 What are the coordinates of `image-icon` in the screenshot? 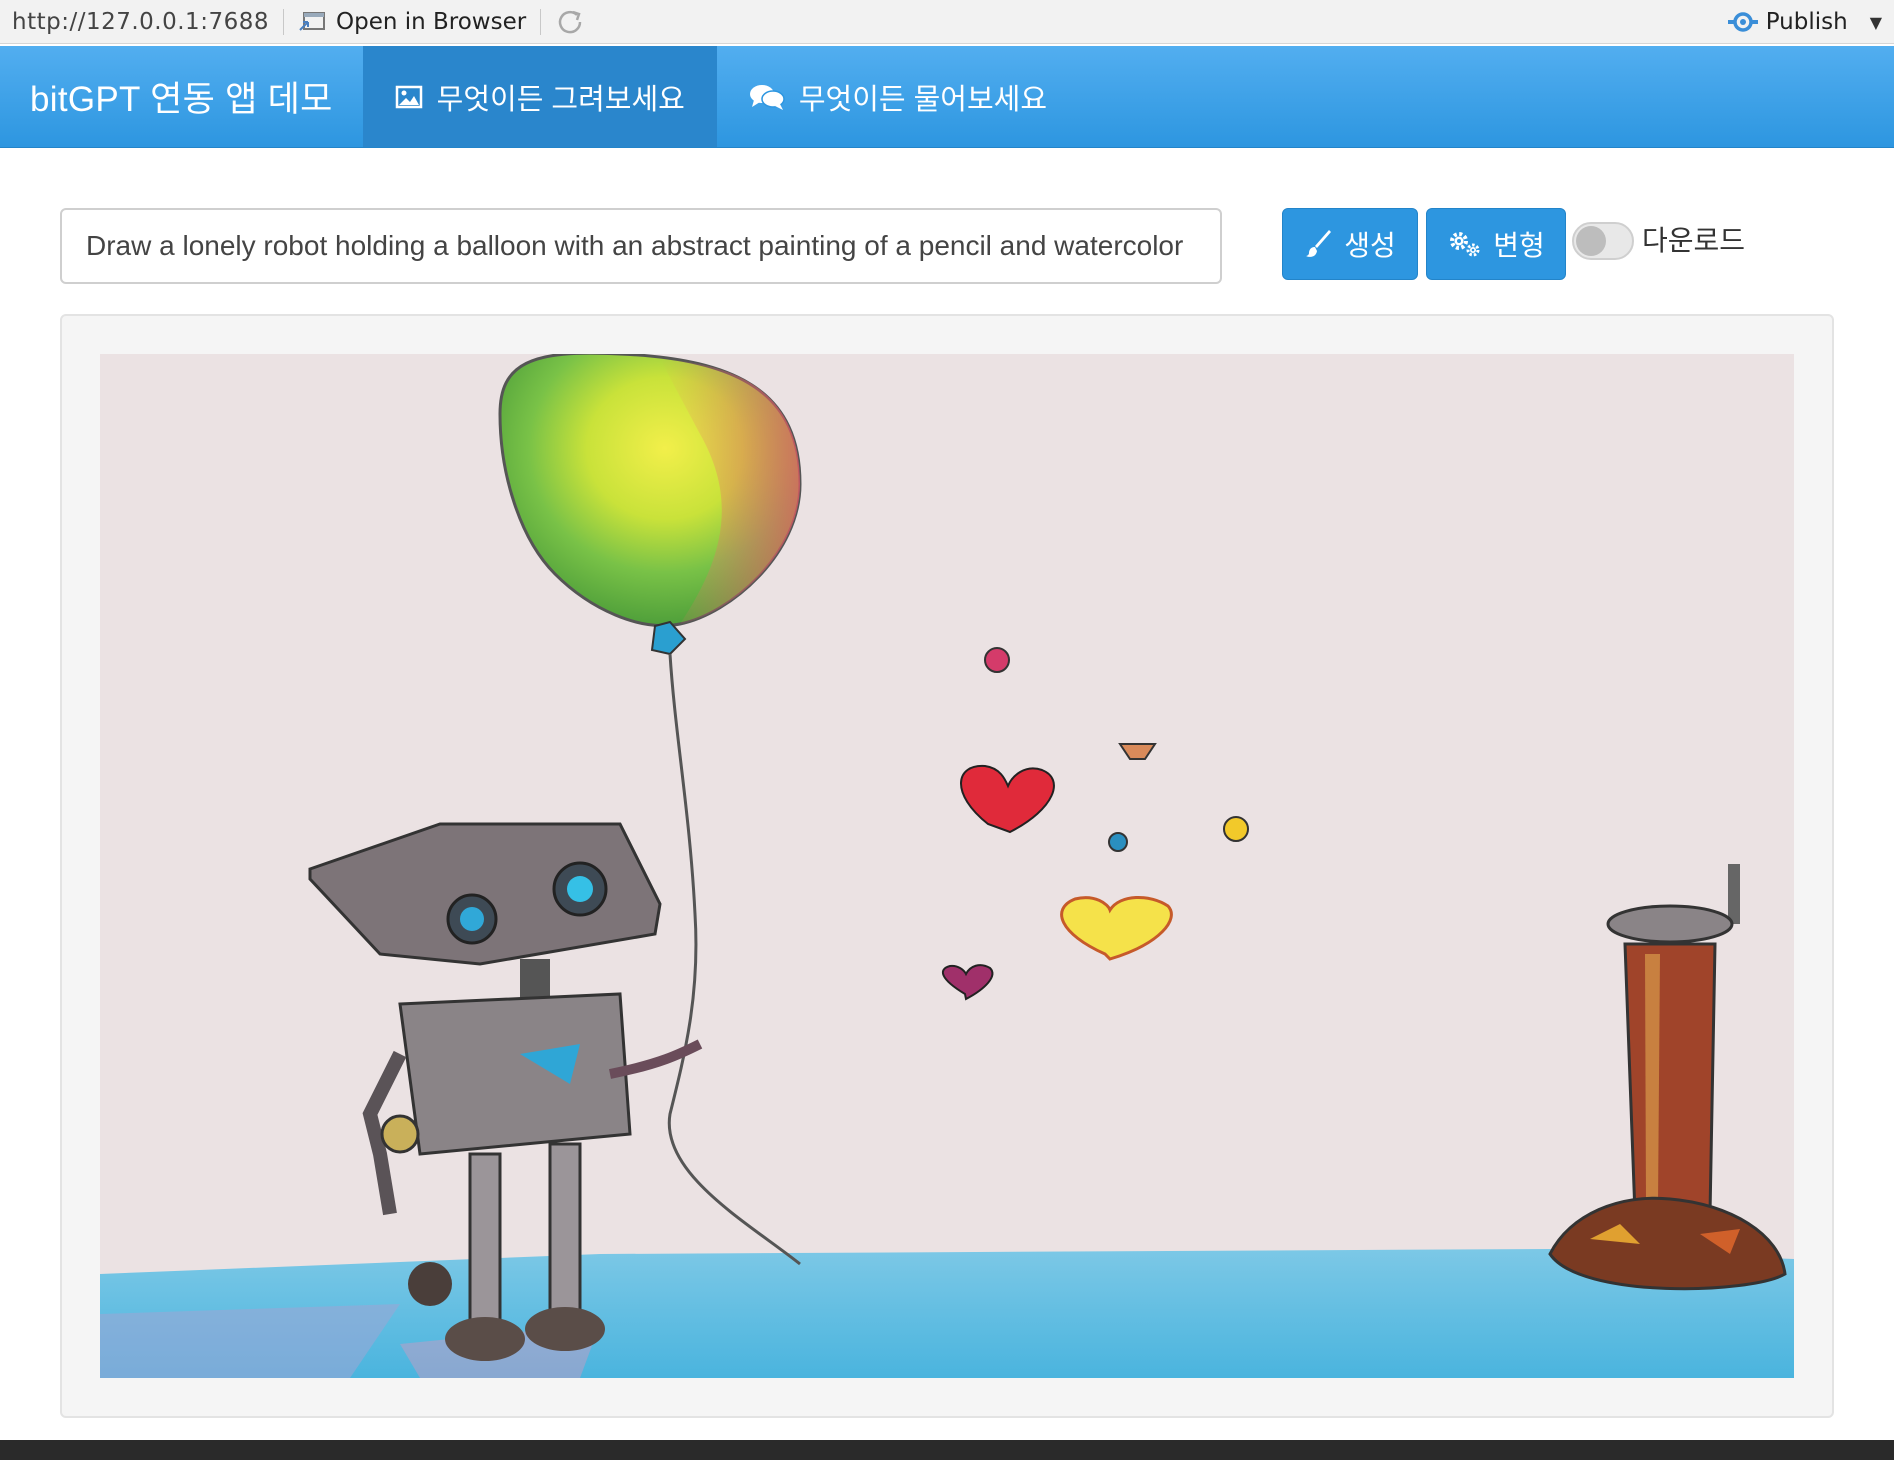 It's located at (408, 96).